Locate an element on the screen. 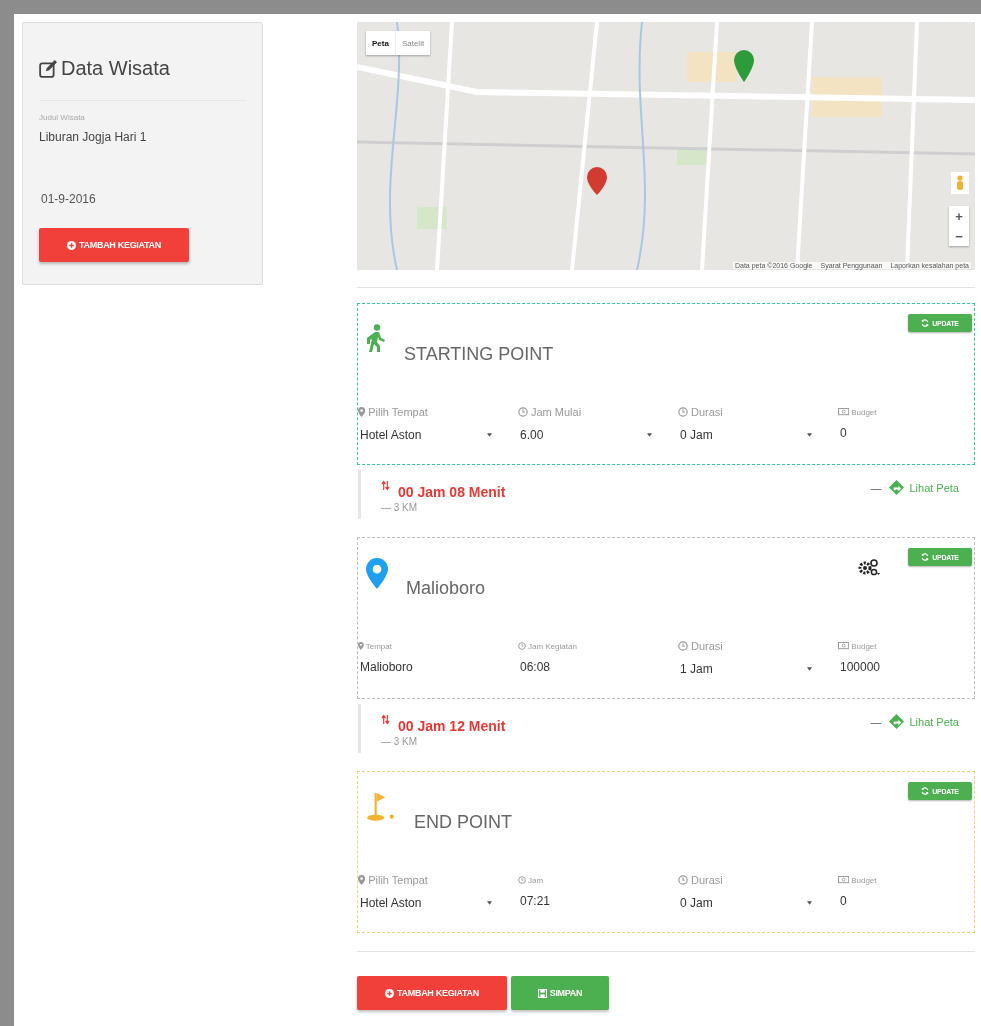 Image resolution: width=981 pixels, height=1026 pixels. walking-person-icon is located at coordinates (376, 338).